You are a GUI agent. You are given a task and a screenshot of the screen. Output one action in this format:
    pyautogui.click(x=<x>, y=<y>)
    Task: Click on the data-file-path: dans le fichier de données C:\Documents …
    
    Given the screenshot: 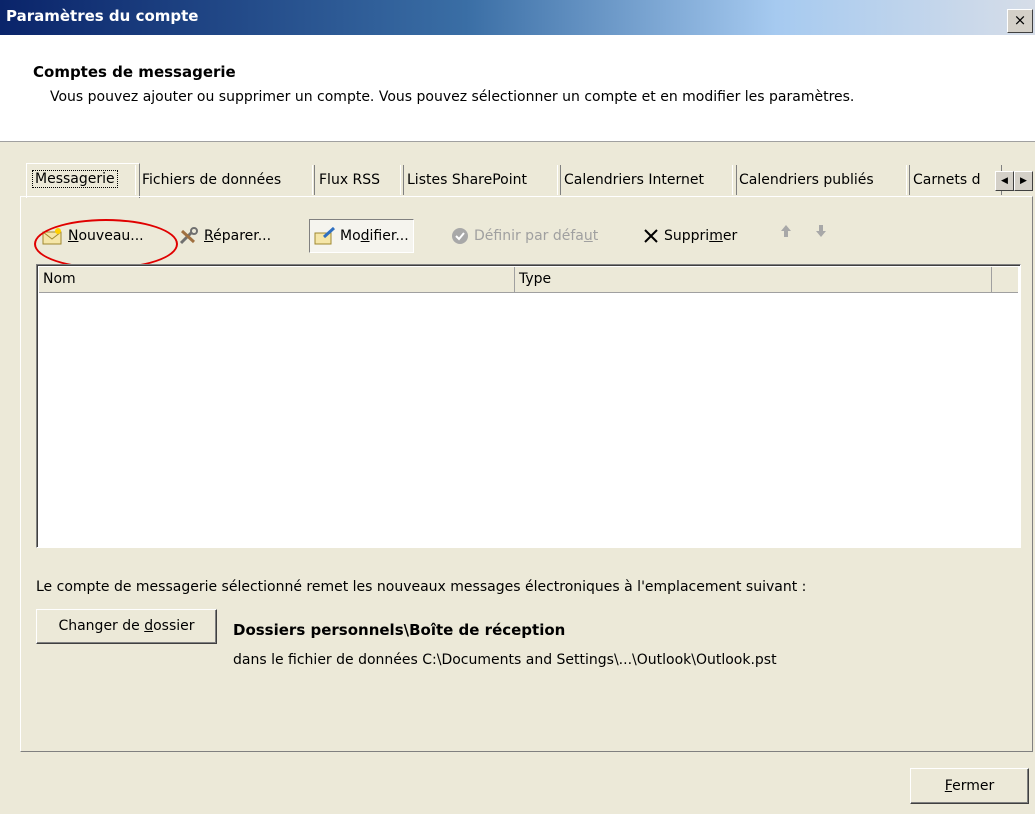 What is the action you would take?
    pyautogui.click(x=505, y=660)
    